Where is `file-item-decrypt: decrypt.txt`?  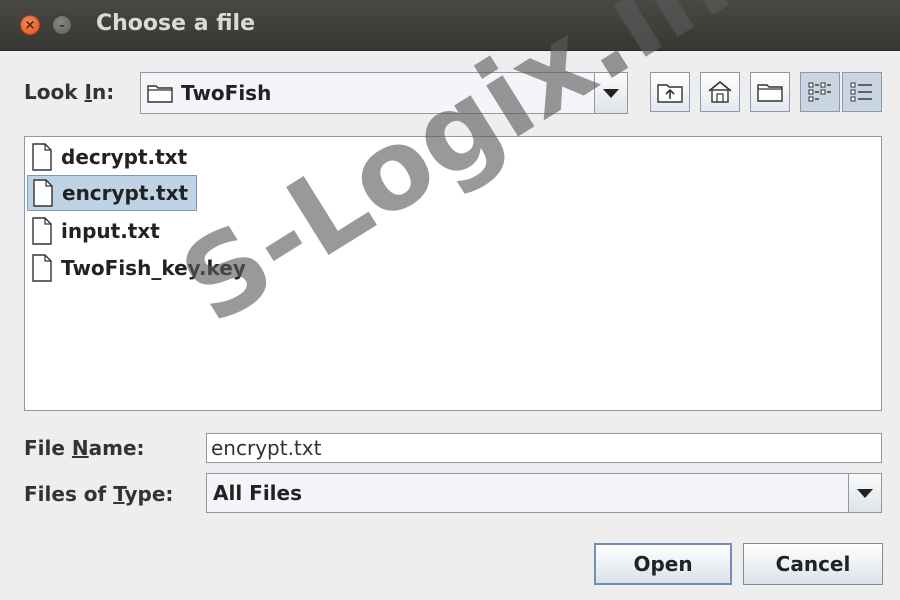 file-item-decrypt: decrypt.txt is located at coordinates (111, 157).